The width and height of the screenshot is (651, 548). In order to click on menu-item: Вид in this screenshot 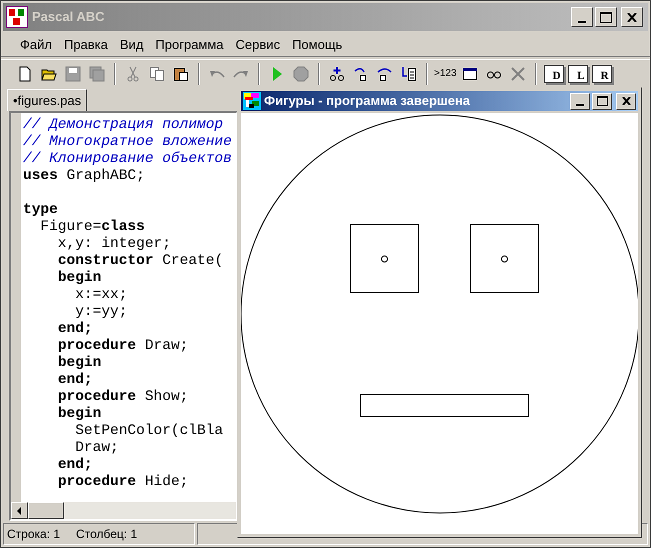, I will do `click(131, 45)`.